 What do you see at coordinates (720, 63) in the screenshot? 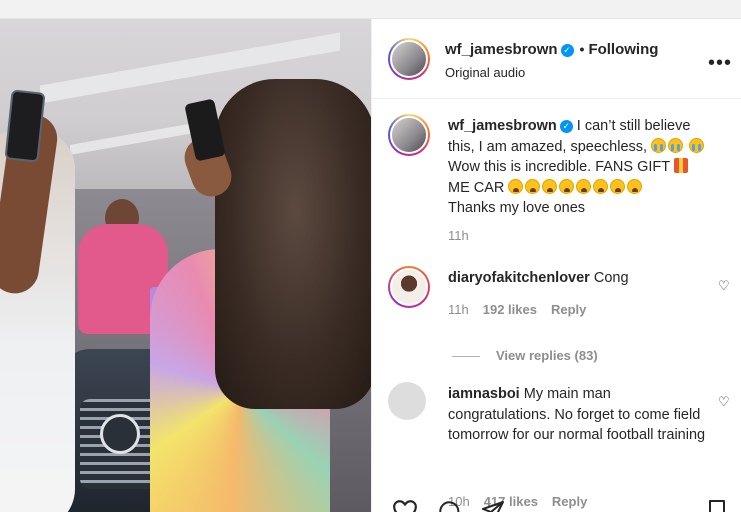
I see `more-options-icon: •••` at bounding box center [720, 63].